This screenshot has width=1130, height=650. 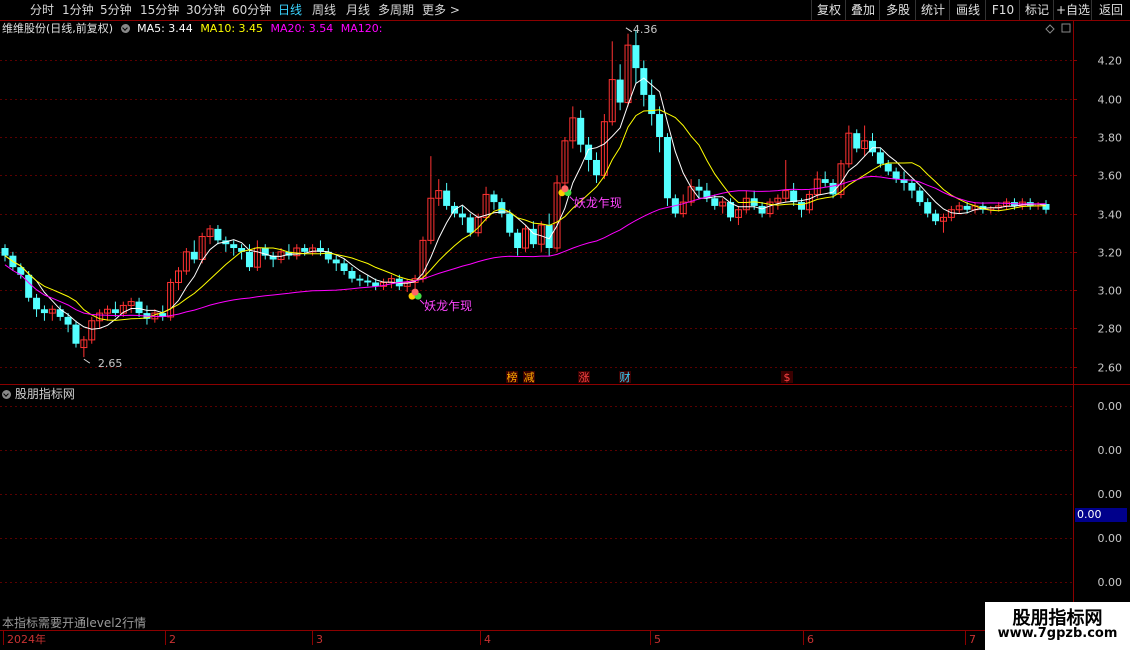 What do you see at coordinates (828, 10) in the screenshot?
I see `toolbar-button-0: 复权` at bounding box center [828, 10].